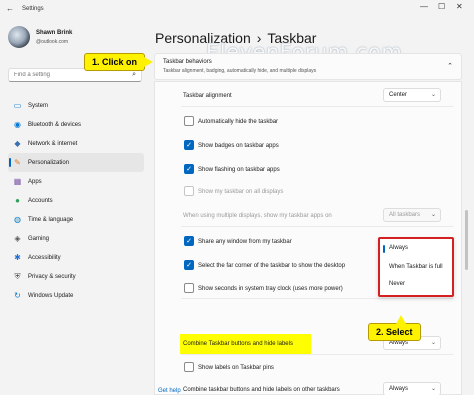 This screenshot has height=395, width=474. What do you see at coordinates (424, 6) in the screenshot?
I see `minimize-icon: —` at bounding box center [424, 6].